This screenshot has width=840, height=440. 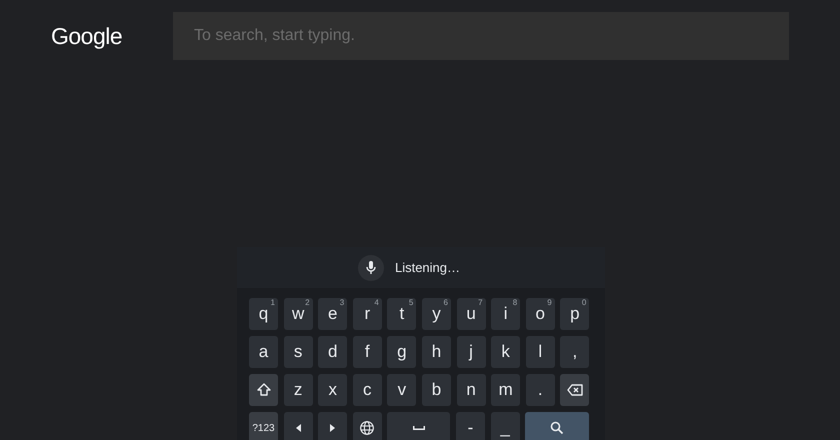 What do you see at coordinates (367, 352) in the screenshot?
I see `key: f` at bounding box center [367, 352].